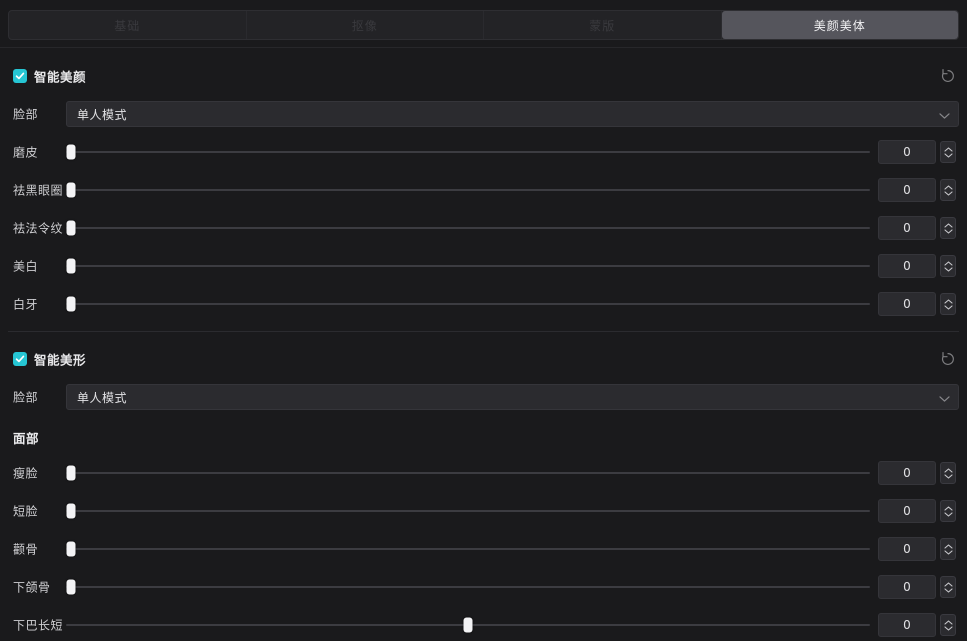  What do you see at coordinates (603, 25) in the screenshot?
I see `tab-mask: 蒙版` at bounding box center [603, 25].